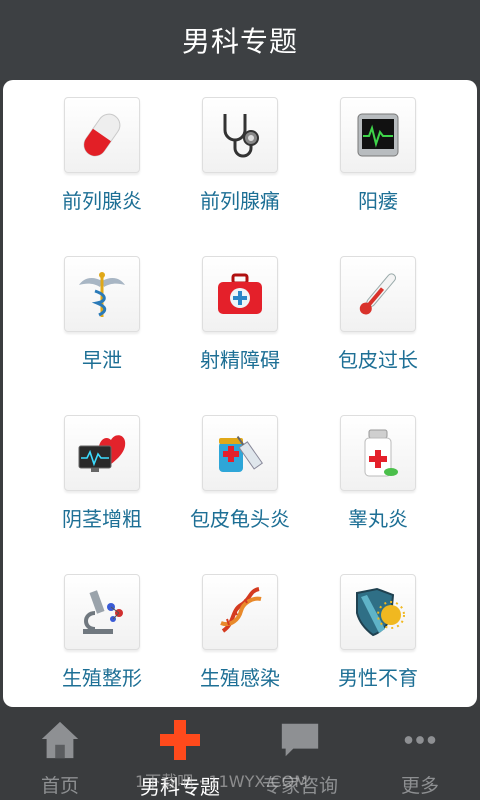  What do you see at coordinates (102, 612) in the screenshot?
I see `microscope-icon` at bounding box center [102, 612].